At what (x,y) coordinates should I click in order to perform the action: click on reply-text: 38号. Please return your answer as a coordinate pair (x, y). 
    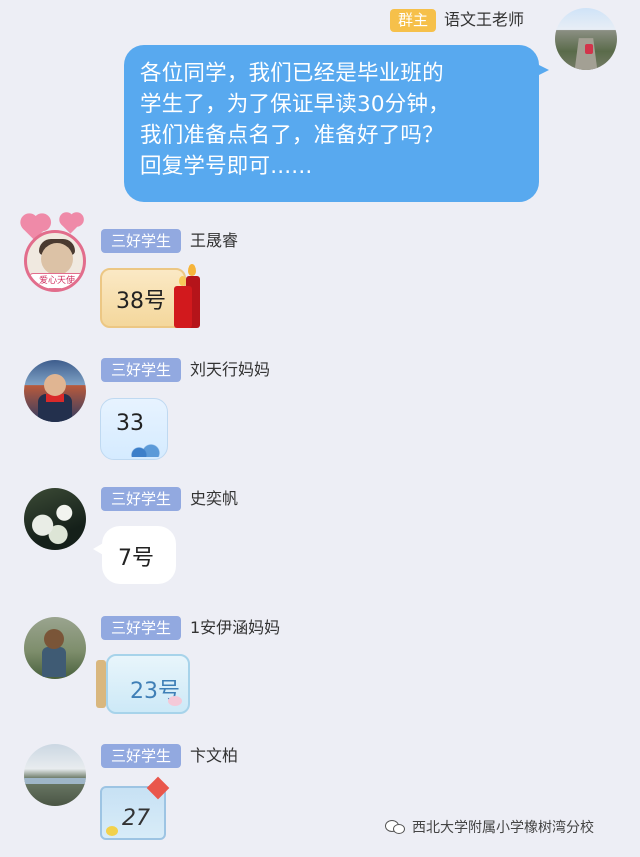
    Looking at the image, I should click on (141, 301).